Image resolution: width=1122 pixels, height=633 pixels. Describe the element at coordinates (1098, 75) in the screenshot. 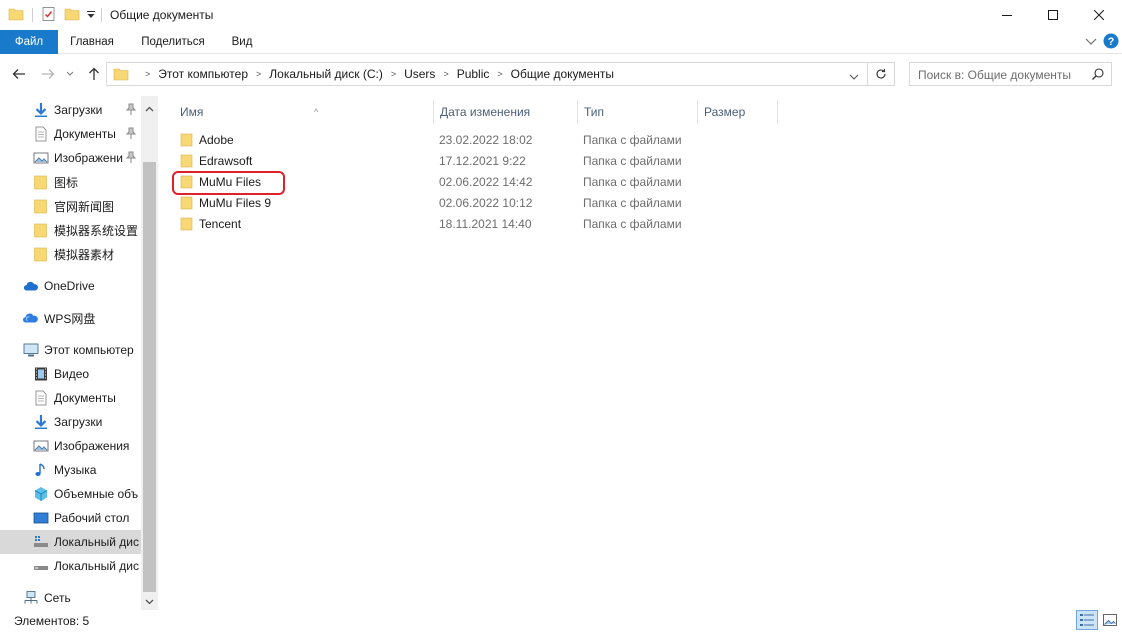

I see `search-icon` at that location.